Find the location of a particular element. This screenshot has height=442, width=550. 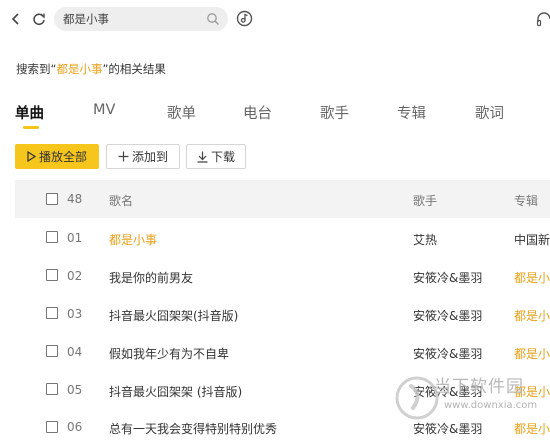

header-singer: 歌手 is located at coordinates (425, 201).